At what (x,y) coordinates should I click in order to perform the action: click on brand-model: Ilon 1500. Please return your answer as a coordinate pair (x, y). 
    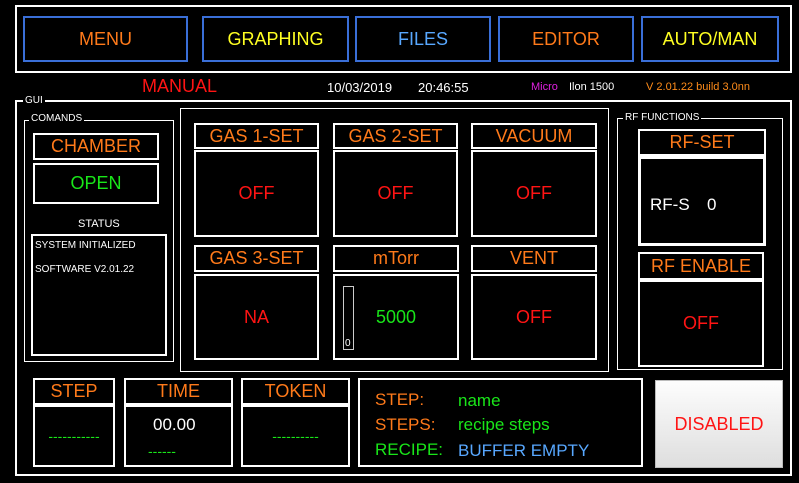
    Looking at the image, I should click on (592, 87).